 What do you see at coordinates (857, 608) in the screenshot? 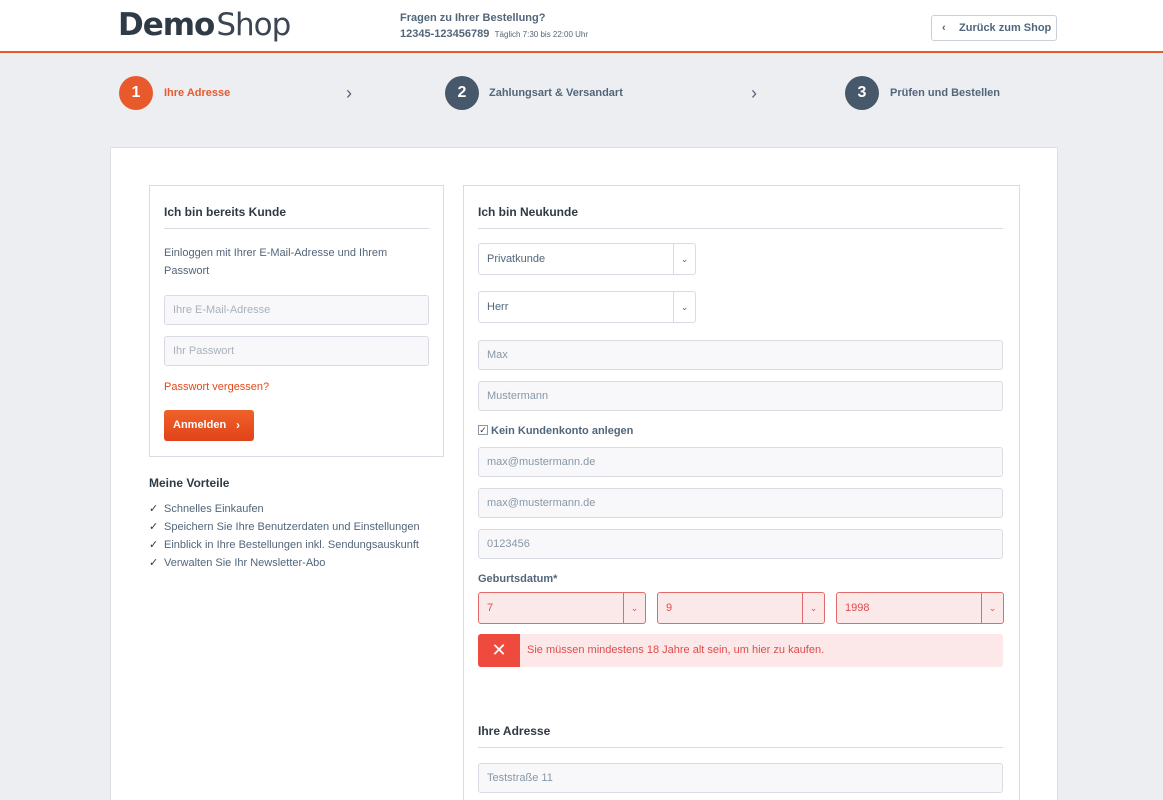
I see `birthday-year-value: 1998` at bounding box center [857, 608].